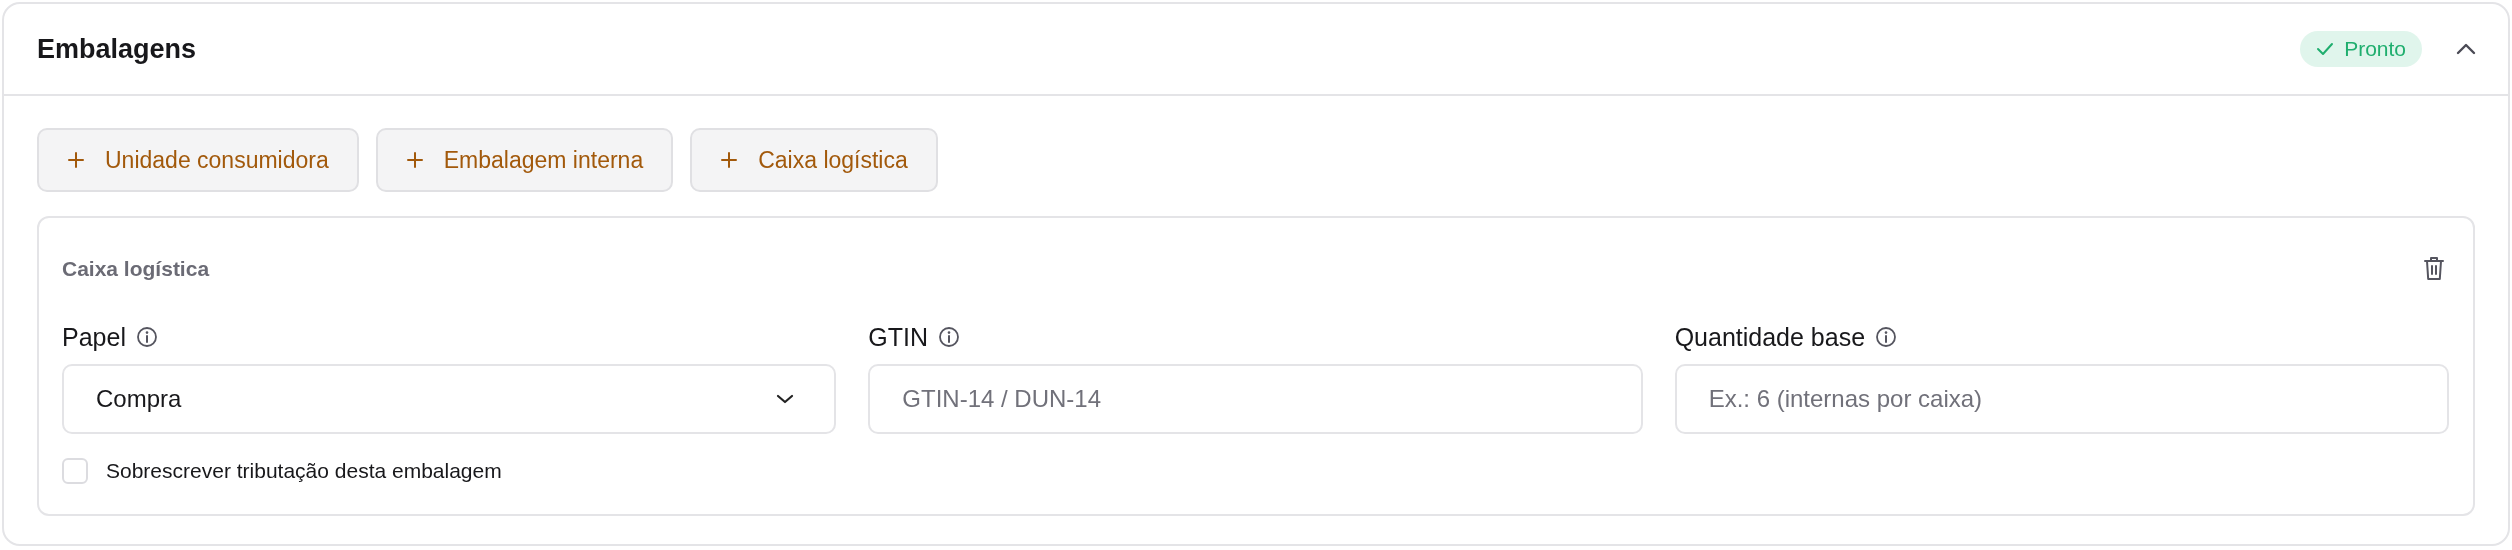 This screenshot has width=2512, height=550. I want to click on field-label: GTIN, so click(898, 337).